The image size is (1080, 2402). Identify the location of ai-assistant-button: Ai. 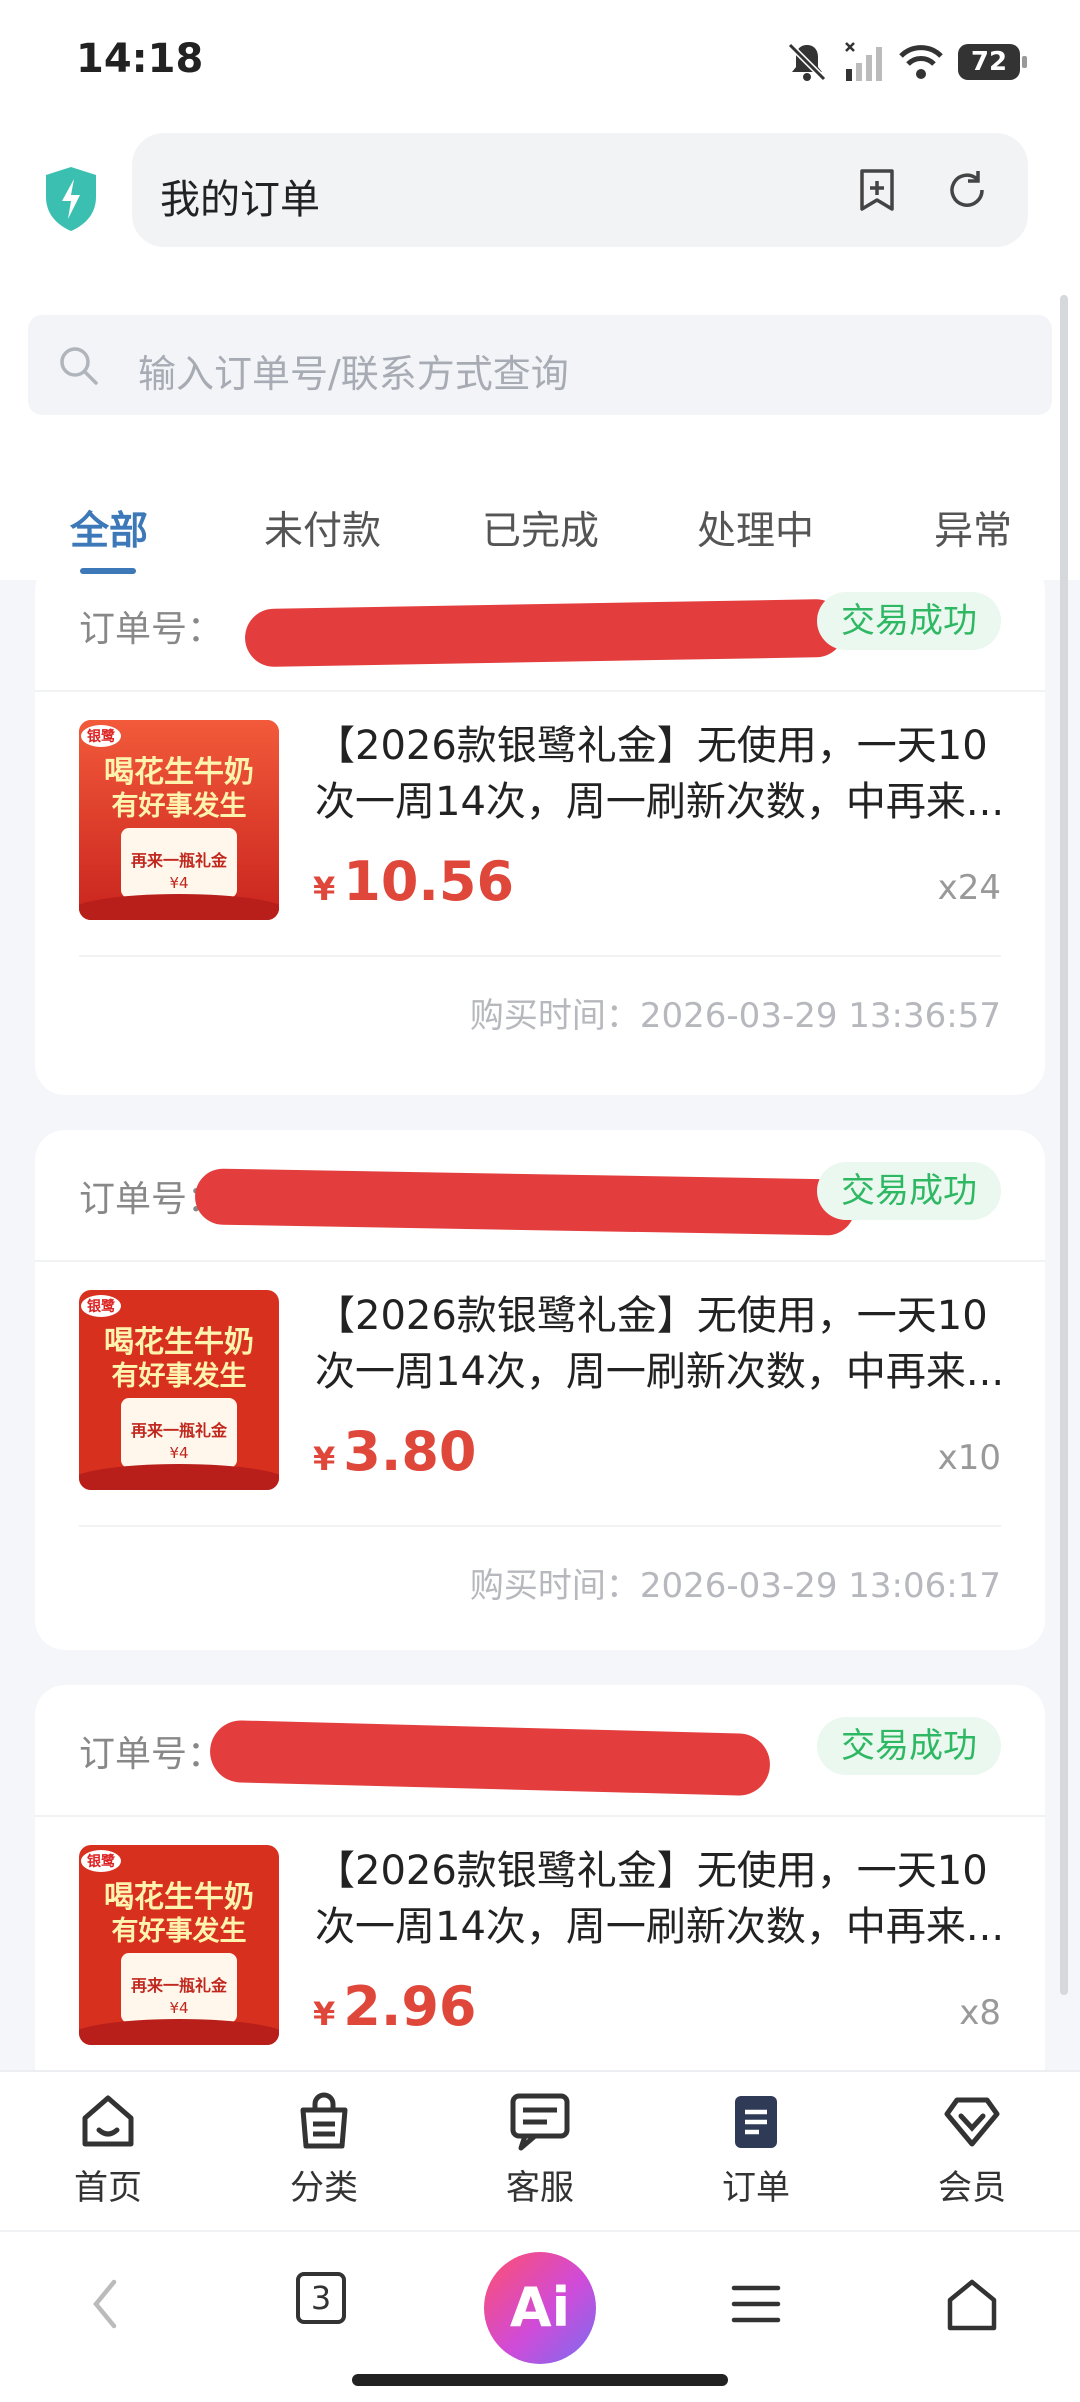
(540, 2308).